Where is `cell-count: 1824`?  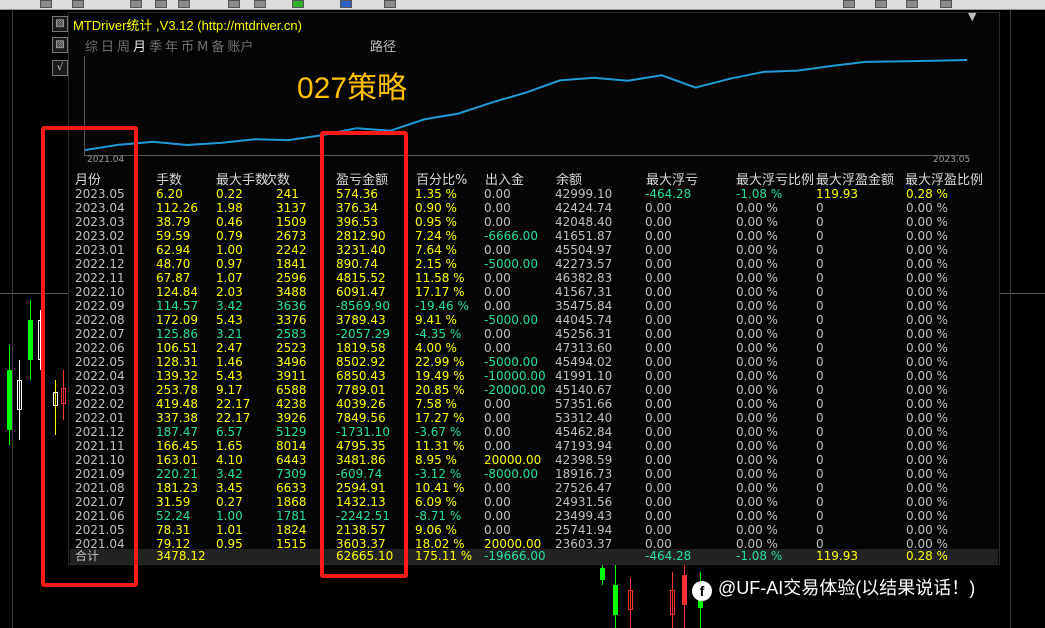
cell-count: 1824 is located at coordinates (291, 530).